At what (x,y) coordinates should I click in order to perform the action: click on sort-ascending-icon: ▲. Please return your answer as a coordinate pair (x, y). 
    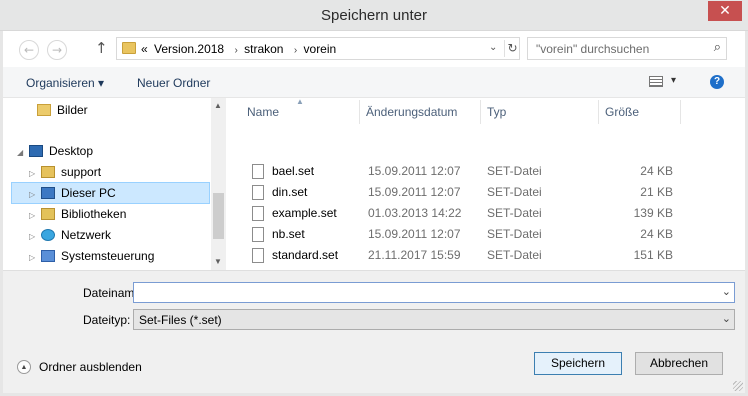
    Looking at the image, I should click on (300, 101).